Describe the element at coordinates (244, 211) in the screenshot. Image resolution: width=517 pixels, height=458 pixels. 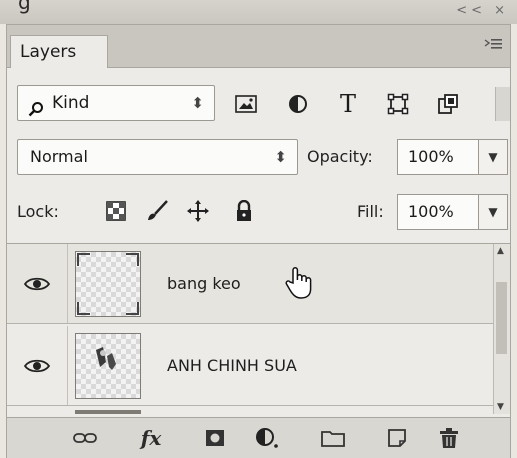
I see `lock-all-icon` at that location.